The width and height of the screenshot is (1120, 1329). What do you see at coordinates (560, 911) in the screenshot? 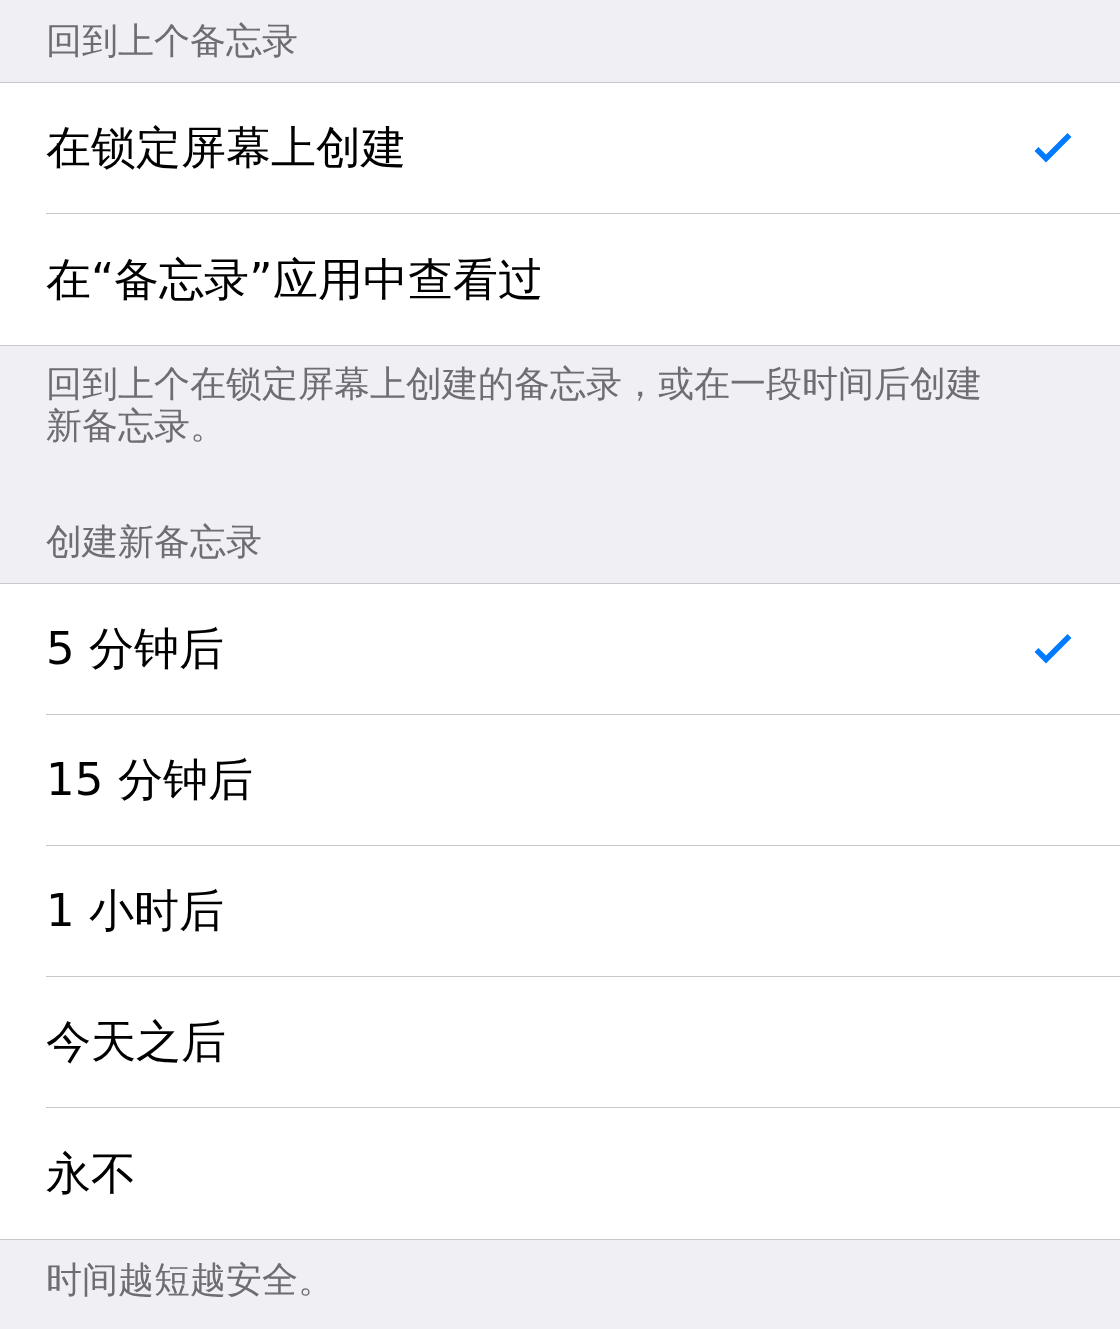
I see `option-row: 1 小时后` at bounding box center [560, 911].